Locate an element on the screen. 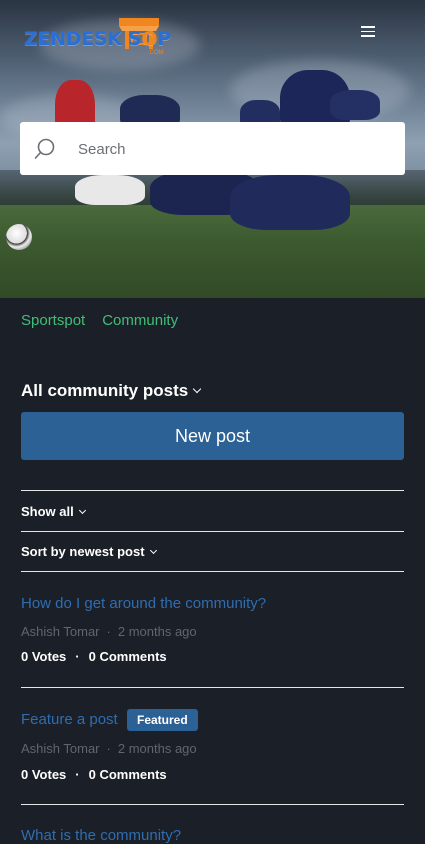 The height and width of the screenshot is (844, 425). post-title-link: What is the community? is located at coordinates (101, 835).